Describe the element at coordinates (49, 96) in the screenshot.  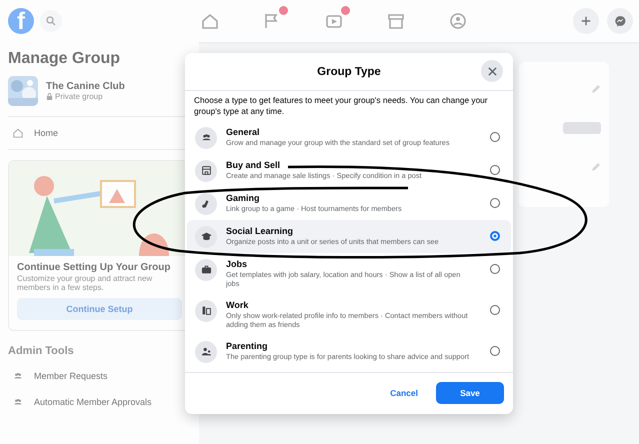
I see `lock-icon` at that location.